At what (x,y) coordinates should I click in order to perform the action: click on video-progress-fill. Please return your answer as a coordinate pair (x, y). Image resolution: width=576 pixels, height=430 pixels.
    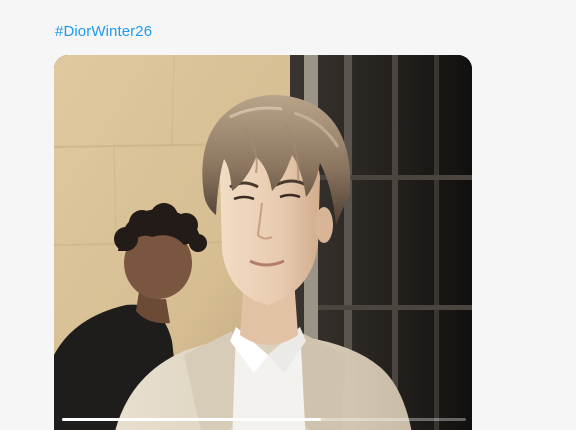
    Looking at the image, I should click on (191, 419).